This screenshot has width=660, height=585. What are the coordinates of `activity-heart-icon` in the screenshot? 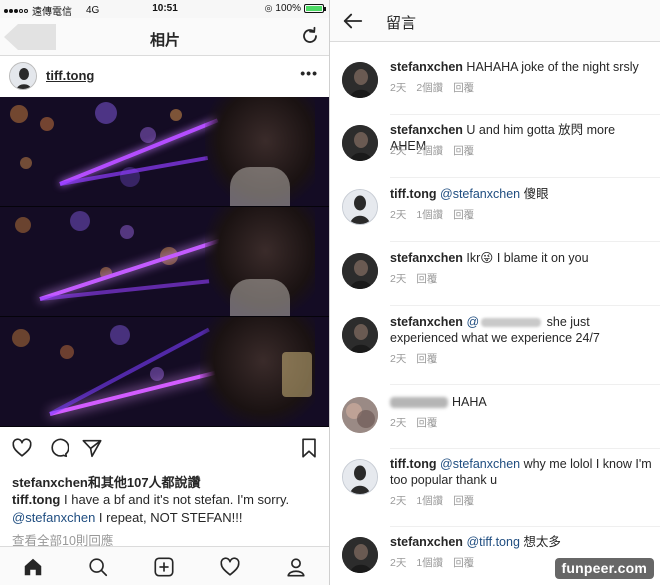 It's located at (230, 567).